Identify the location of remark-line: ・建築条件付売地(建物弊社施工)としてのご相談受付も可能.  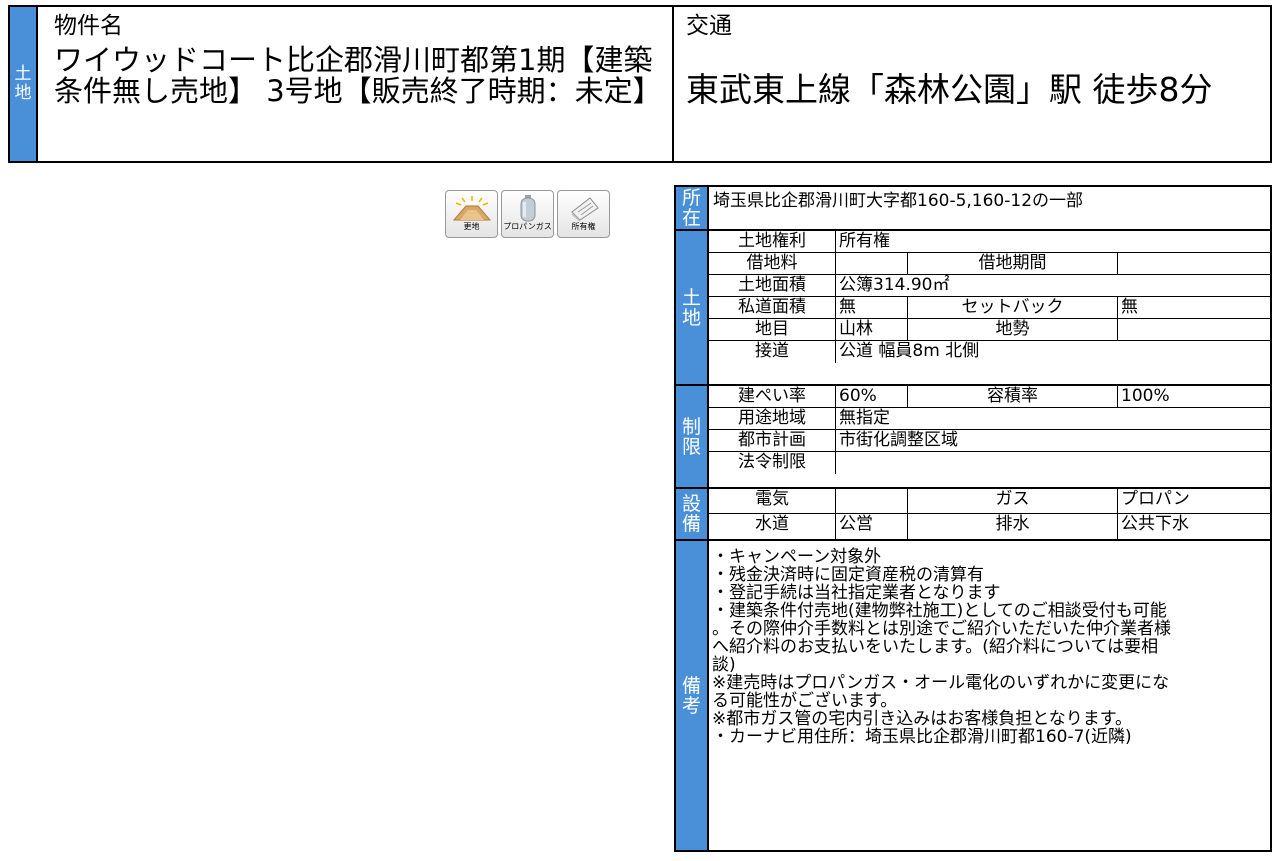
(939, 611).